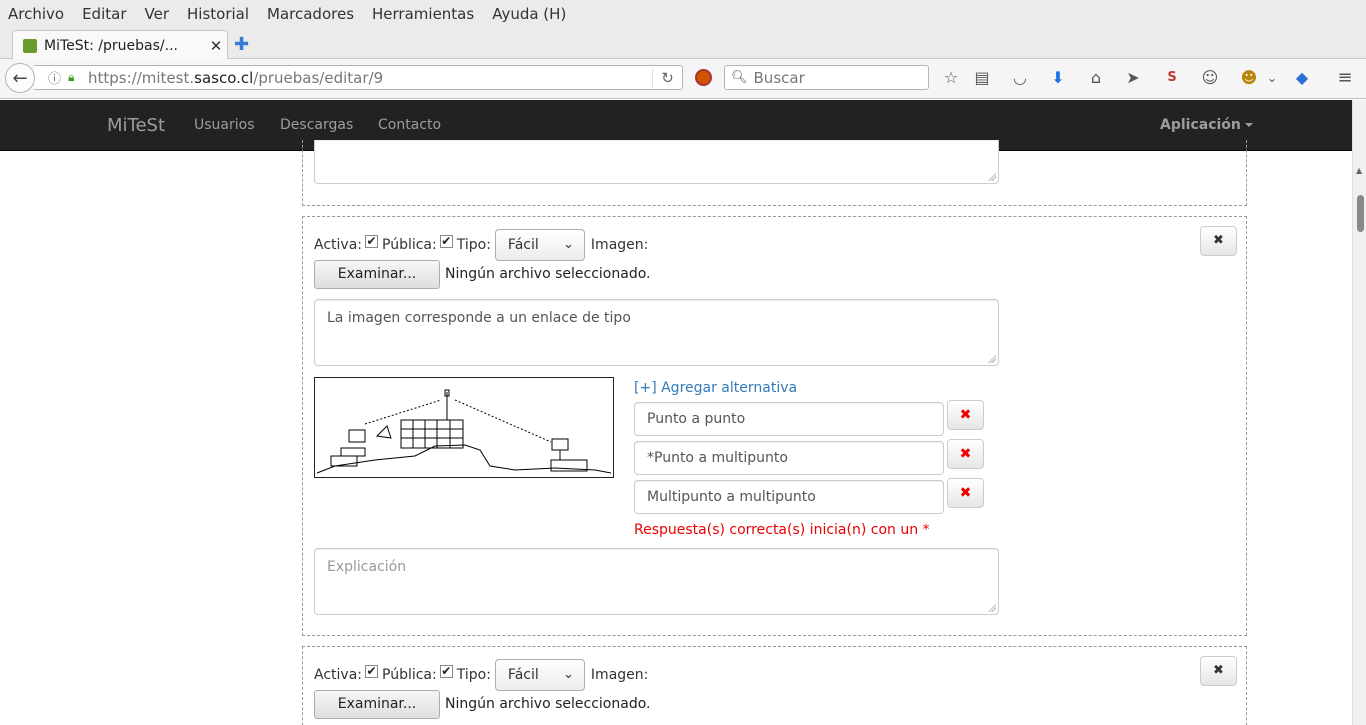  What do you see at coordinates (1249, 78) in the screenshot?
I see `greasemonkey-icon: ☻` at bounding box center [1249, 78].